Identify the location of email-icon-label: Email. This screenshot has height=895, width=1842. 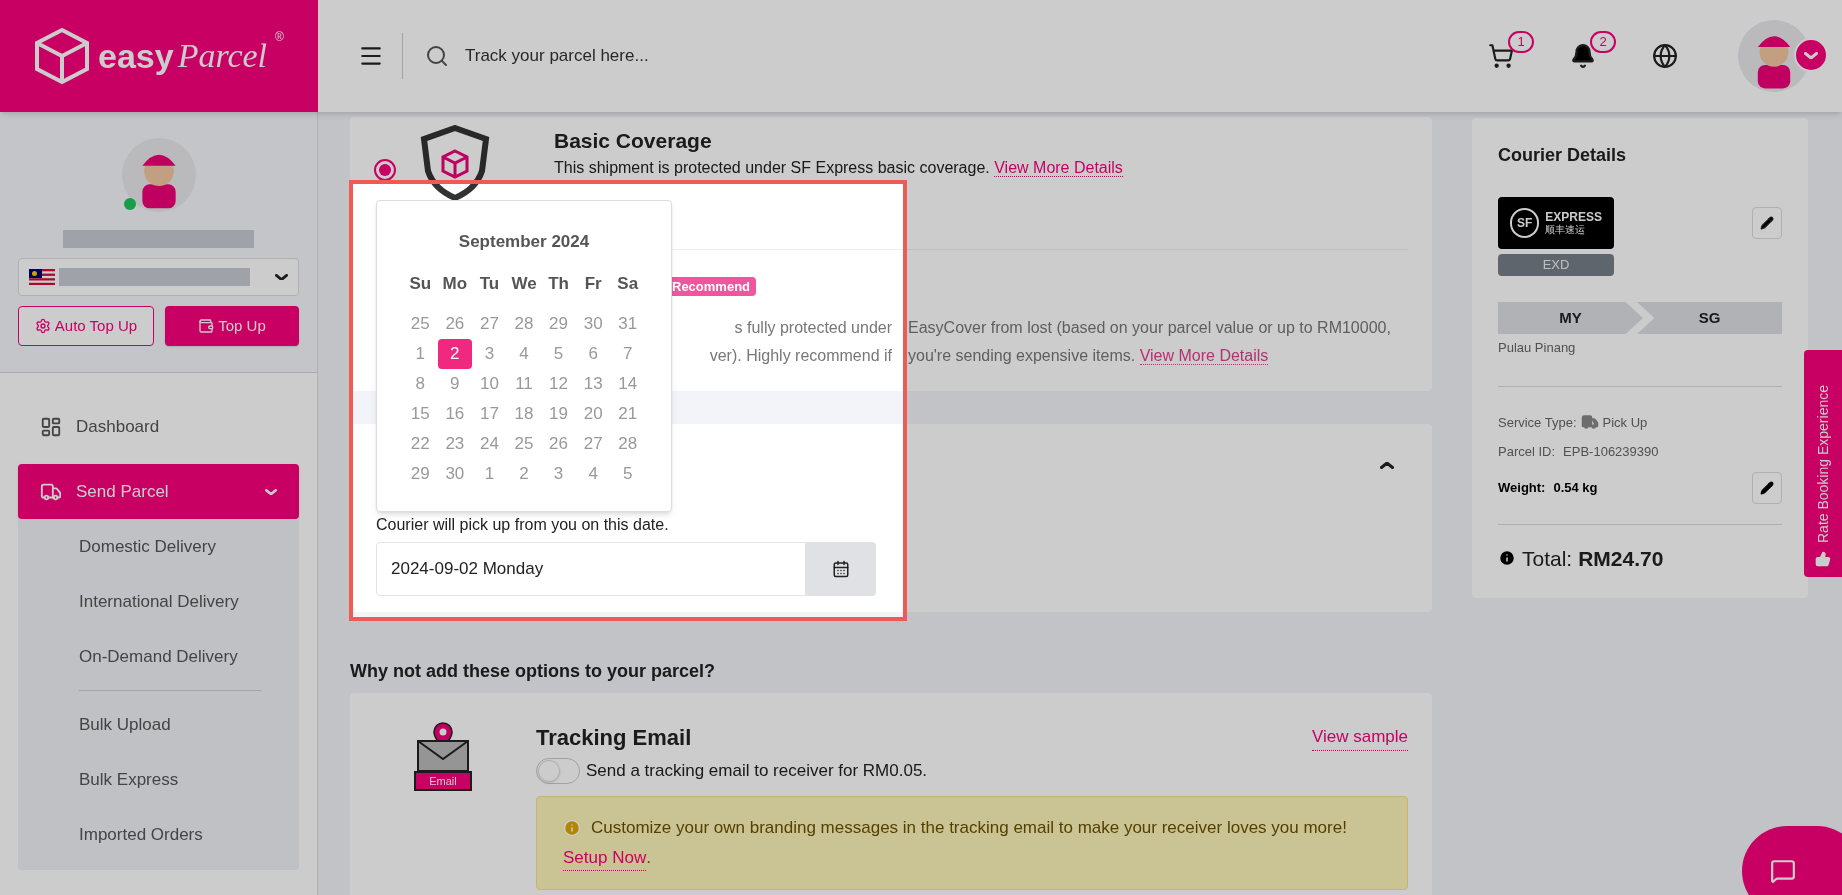
(443, 781).